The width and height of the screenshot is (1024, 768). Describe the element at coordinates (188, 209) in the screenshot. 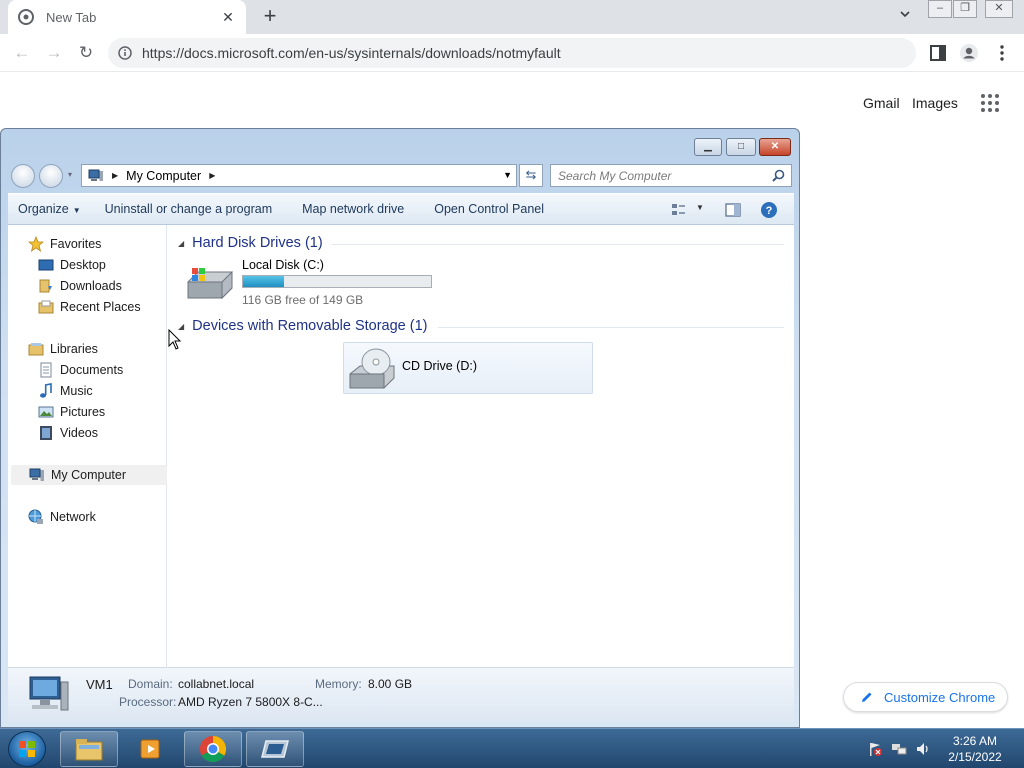

I see `uninstall-program-button: Uninstall or change a program` at that location.